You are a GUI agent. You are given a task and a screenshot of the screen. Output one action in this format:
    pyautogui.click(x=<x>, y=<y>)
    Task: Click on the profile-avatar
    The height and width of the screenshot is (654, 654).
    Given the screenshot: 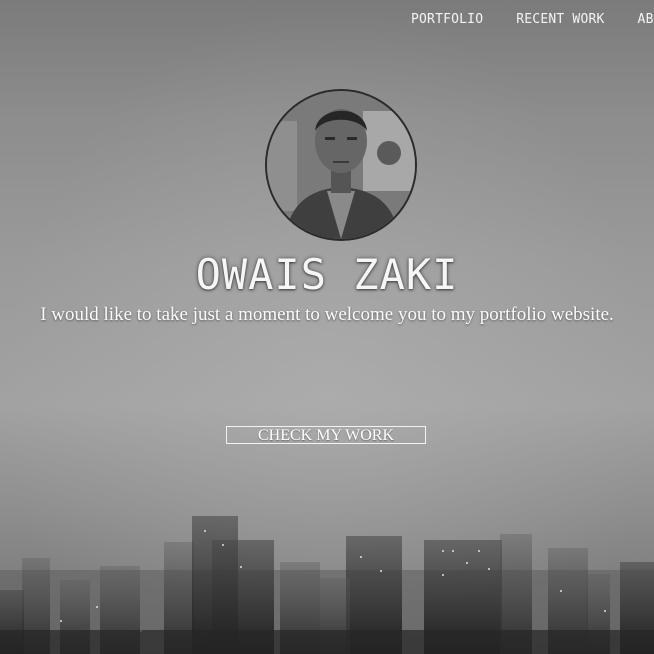 What is the action you would take?
    pyautogui.click(x=341, y=165)
    